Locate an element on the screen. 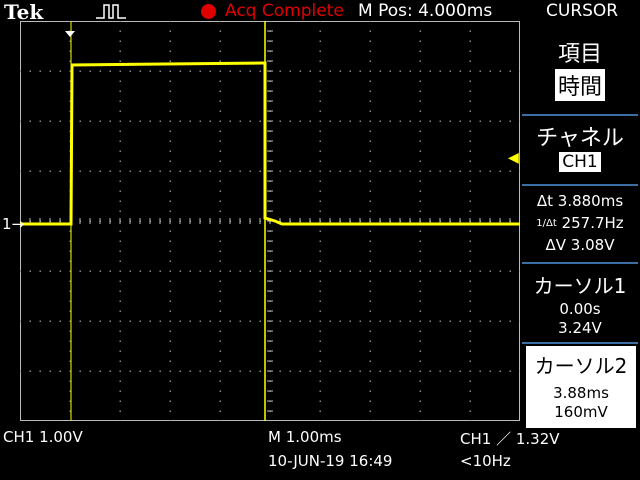 The image size is (640, 480). main-position-readout: M Pos: 4.000ms is located at coordinates (425, 11).